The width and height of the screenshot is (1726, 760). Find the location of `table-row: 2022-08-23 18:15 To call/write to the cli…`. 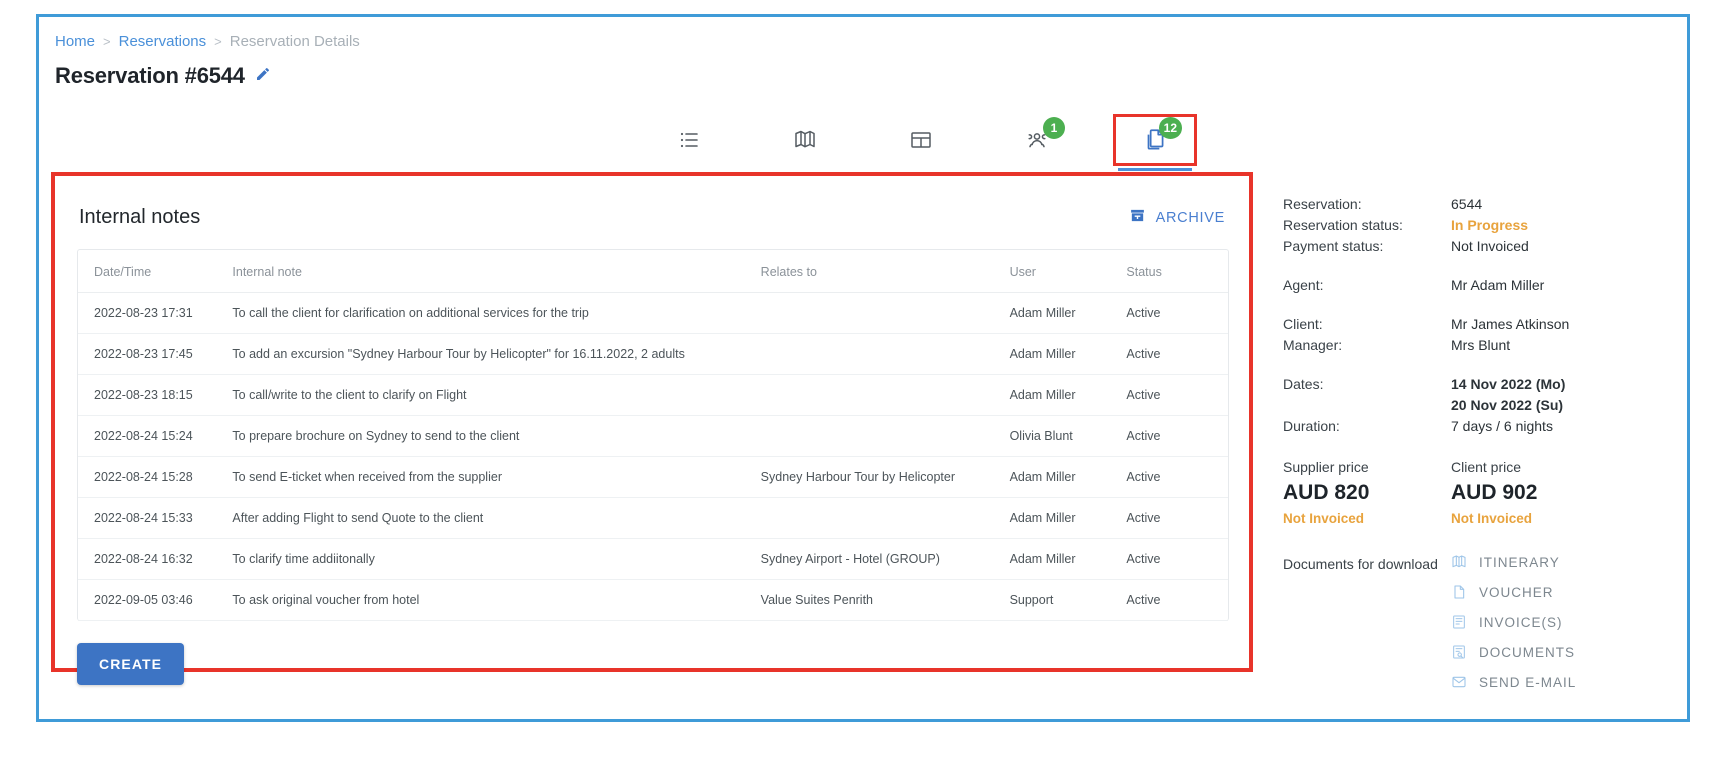

table-row: 2022-08-23 18:15 To call/write to the cli… is located at coordinates (653, 395).